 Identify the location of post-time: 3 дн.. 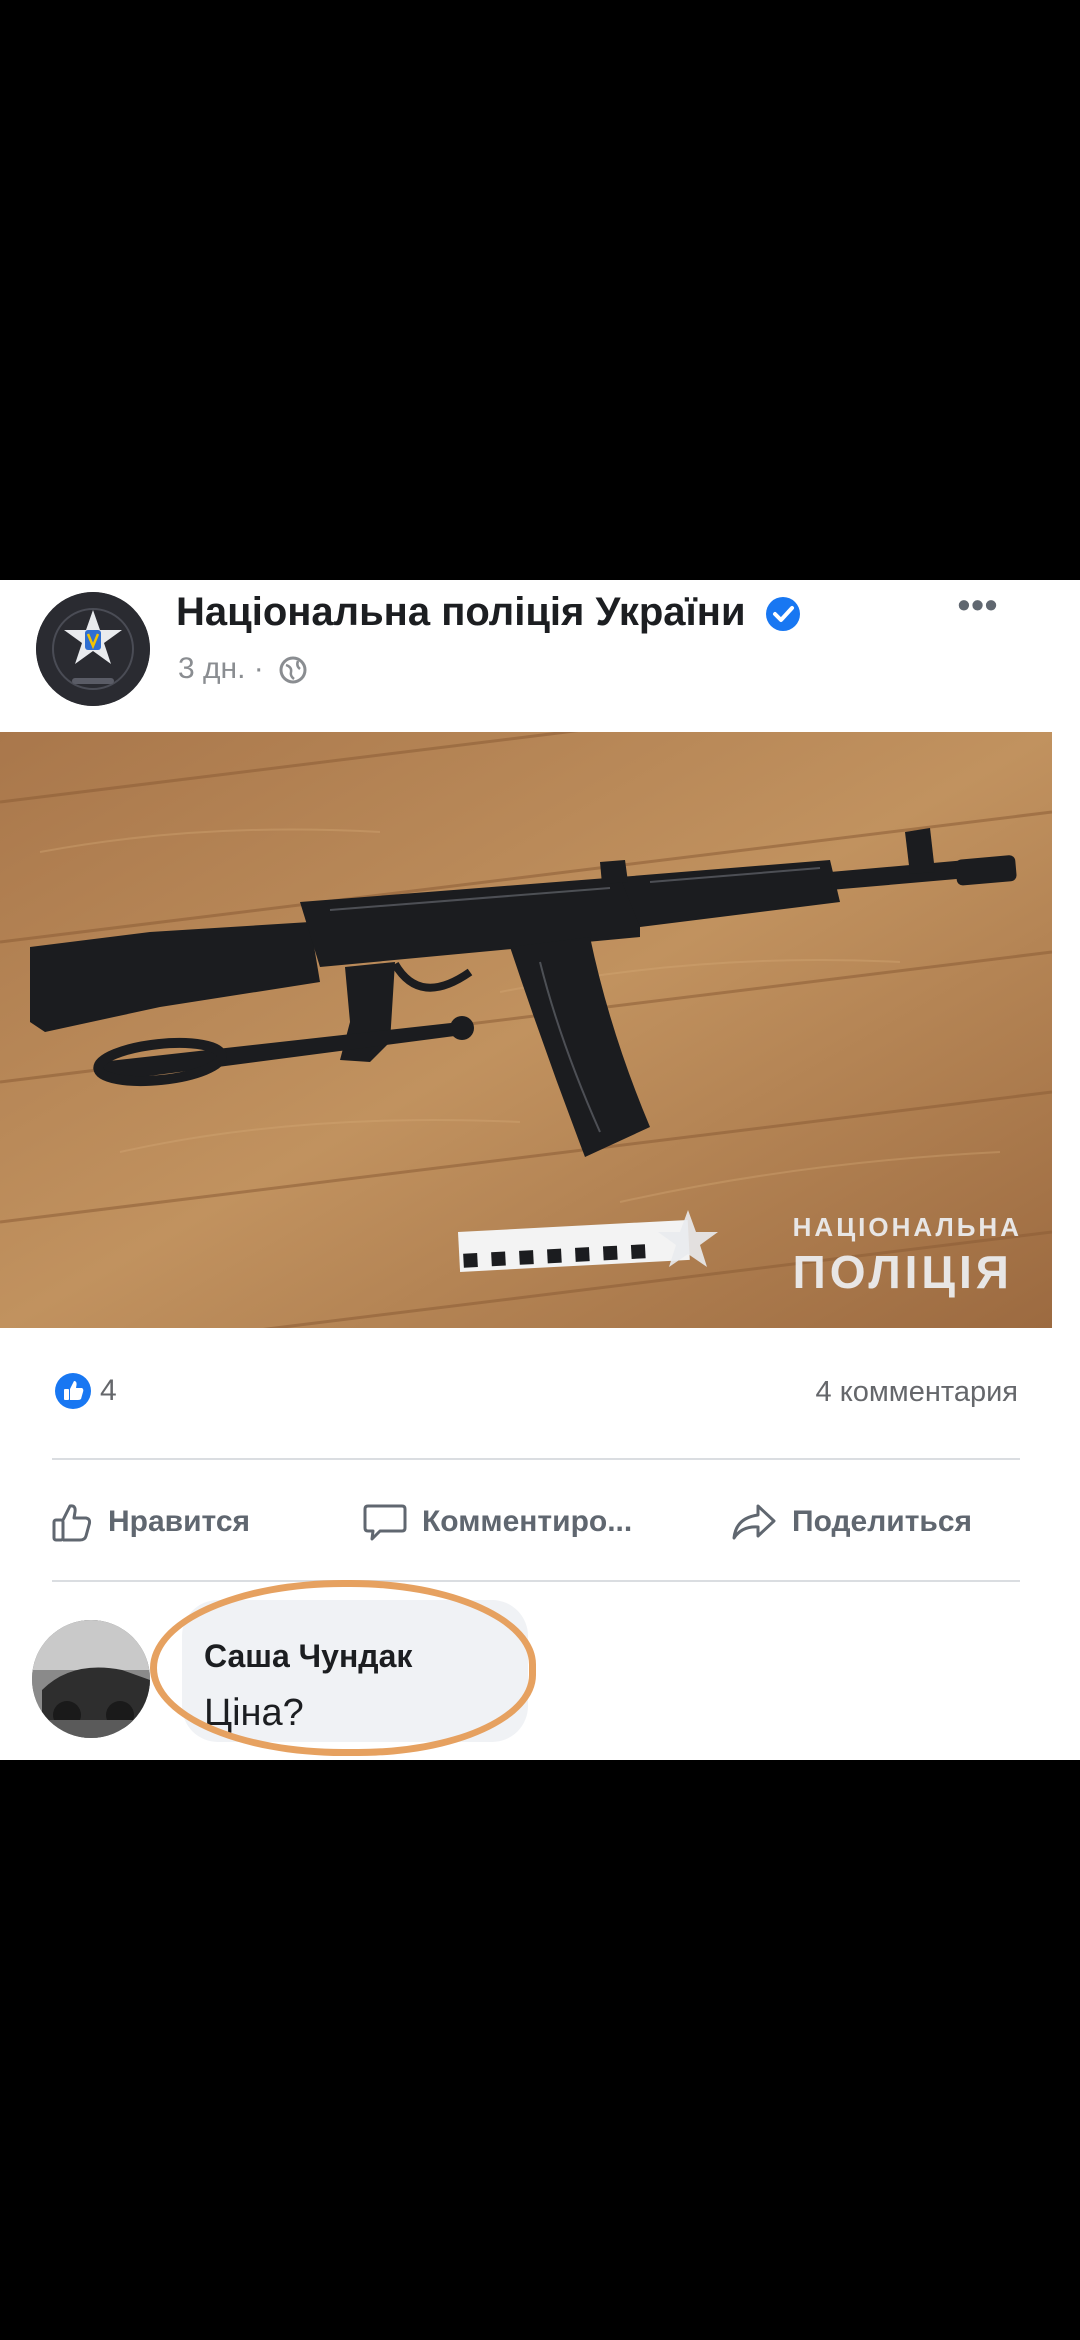
(211, 668).